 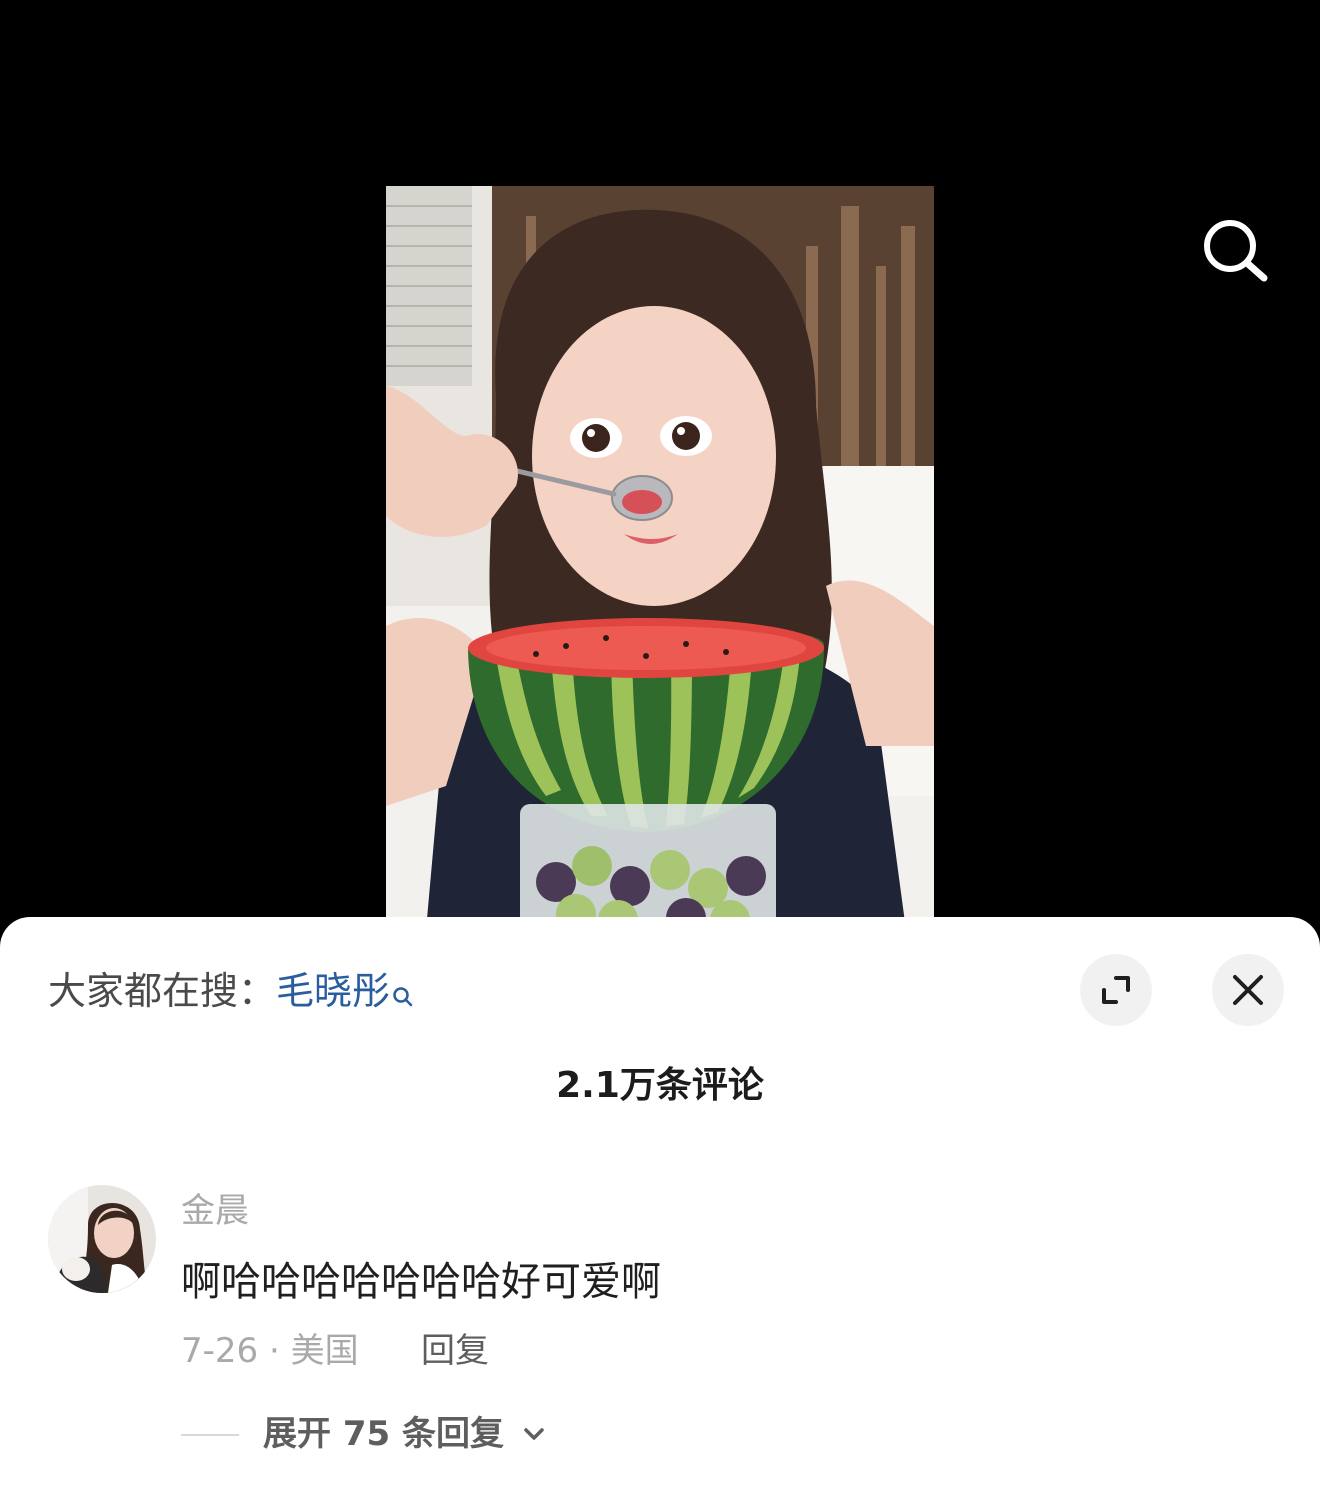 What do you see at coordinates (270, 1351) in the screenshot?
I see `comment-meta: 7-26 · 美国` at bounding box center [270, 1351].